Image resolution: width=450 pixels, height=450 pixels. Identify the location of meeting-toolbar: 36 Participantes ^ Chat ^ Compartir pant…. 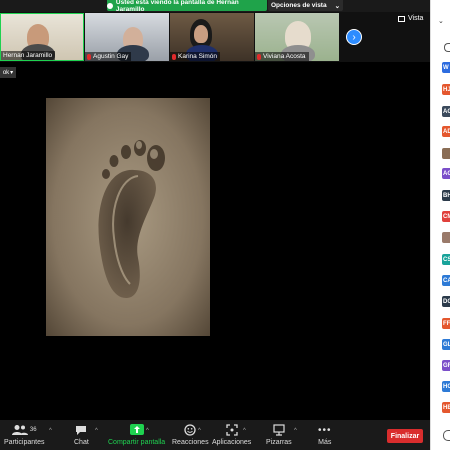
(215, 435).